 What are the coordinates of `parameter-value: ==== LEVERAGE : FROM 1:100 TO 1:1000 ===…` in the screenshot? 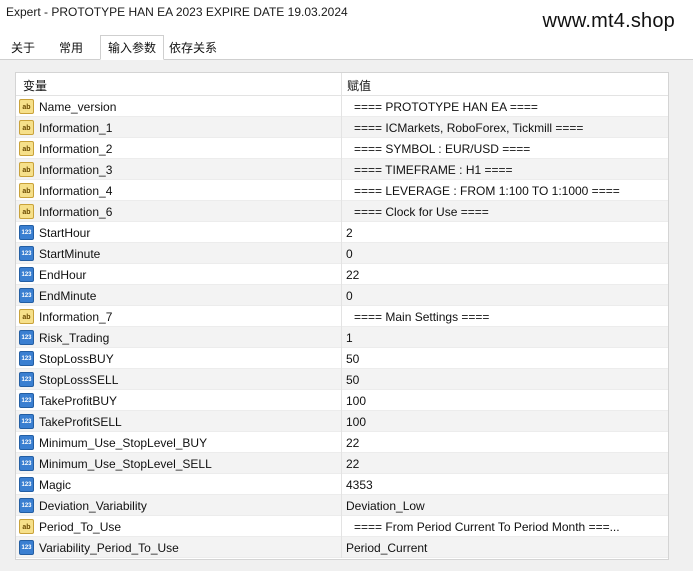 It's located at (513, 191).